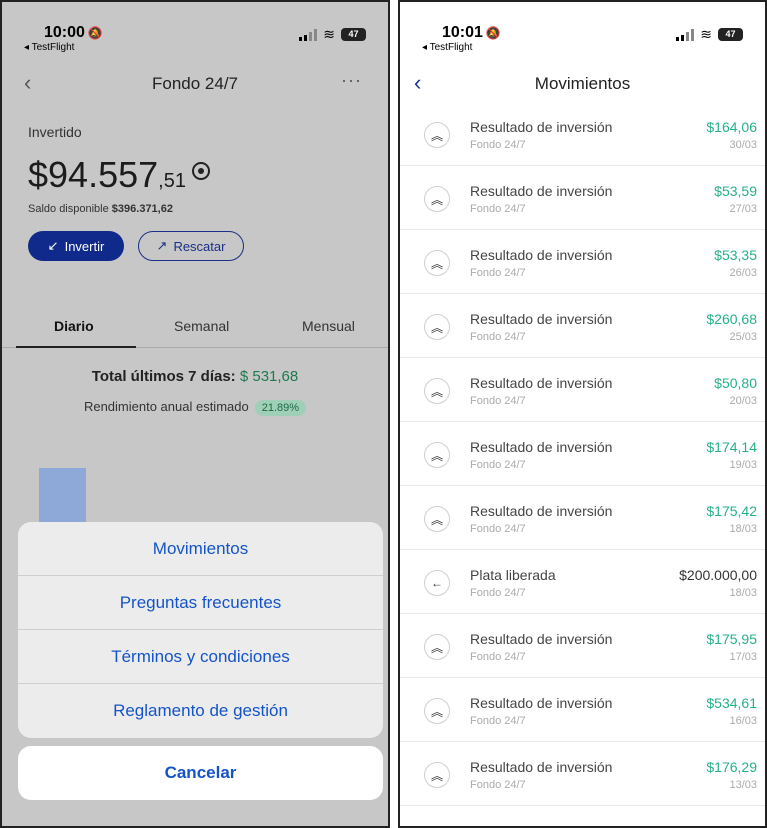 The width and height of the screenshot is (767, 828). I want to click on cancel-button: Cancelar, so click(200, 773).